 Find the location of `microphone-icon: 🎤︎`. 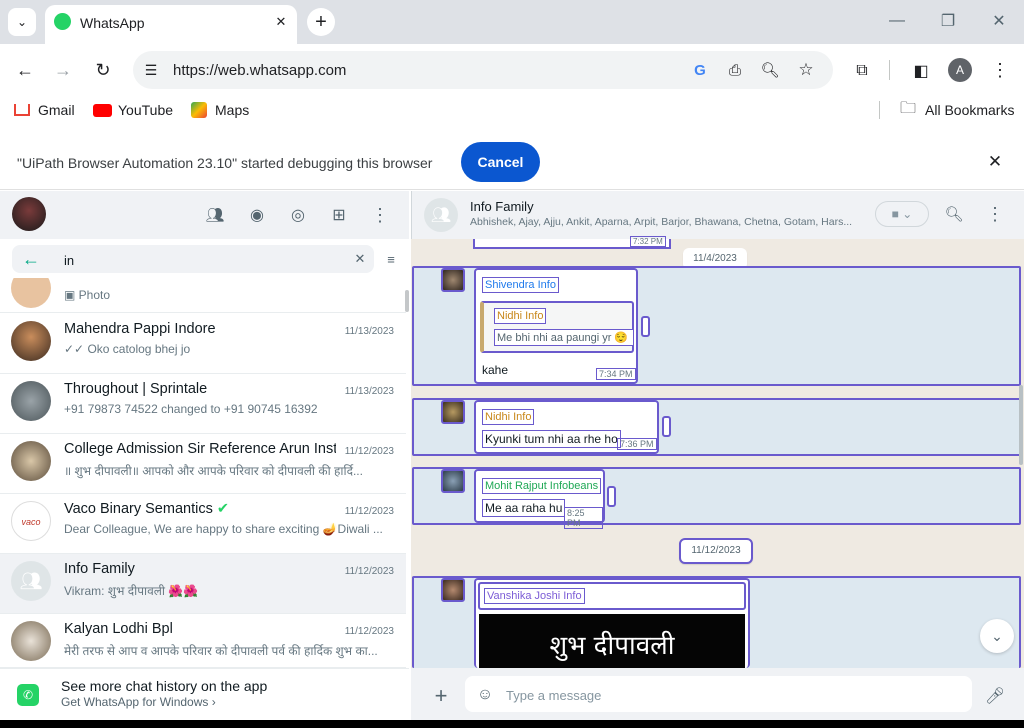

microphone-icon: 🎤︎ is located at coordinates (995, 696).